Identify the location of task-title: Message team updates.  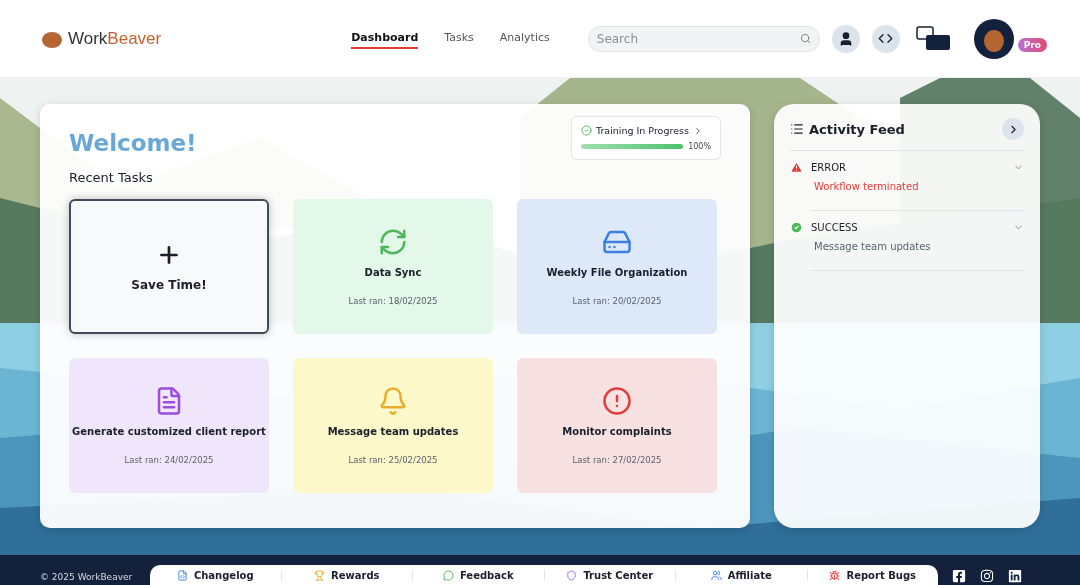
(393, 431).